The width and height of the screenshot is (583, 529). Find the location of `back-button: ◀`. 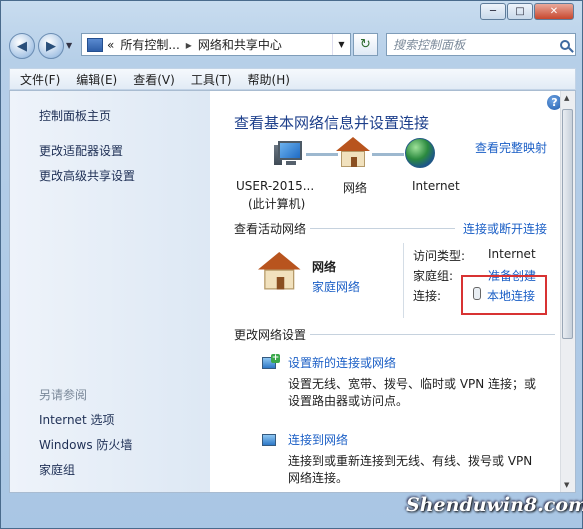

back-button: ◀ is located at coordinates (22, 46).